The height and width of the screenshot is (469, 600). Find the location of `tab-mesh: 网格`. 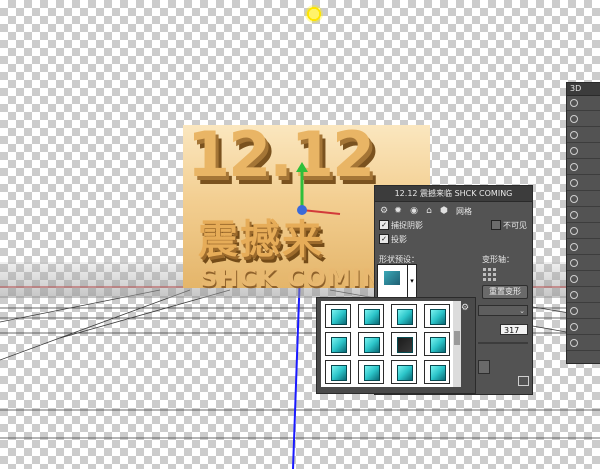

tab-mesh: 网格 is located at coordinates (464, 211).